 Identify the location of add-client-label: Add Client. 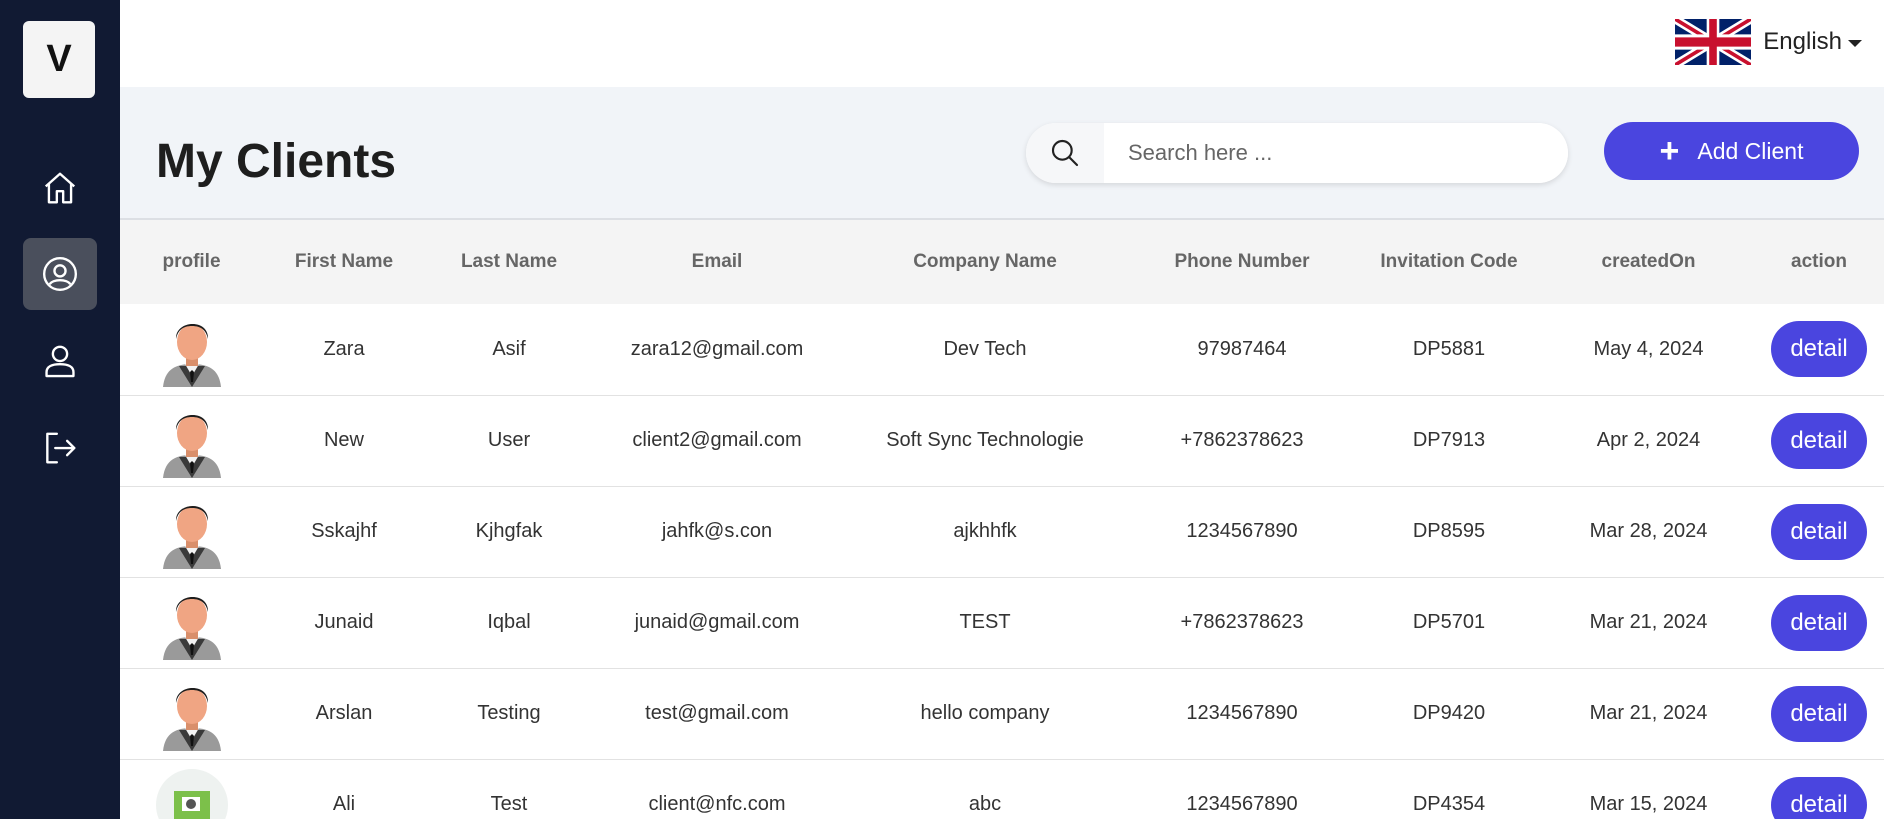
(1750, 150).